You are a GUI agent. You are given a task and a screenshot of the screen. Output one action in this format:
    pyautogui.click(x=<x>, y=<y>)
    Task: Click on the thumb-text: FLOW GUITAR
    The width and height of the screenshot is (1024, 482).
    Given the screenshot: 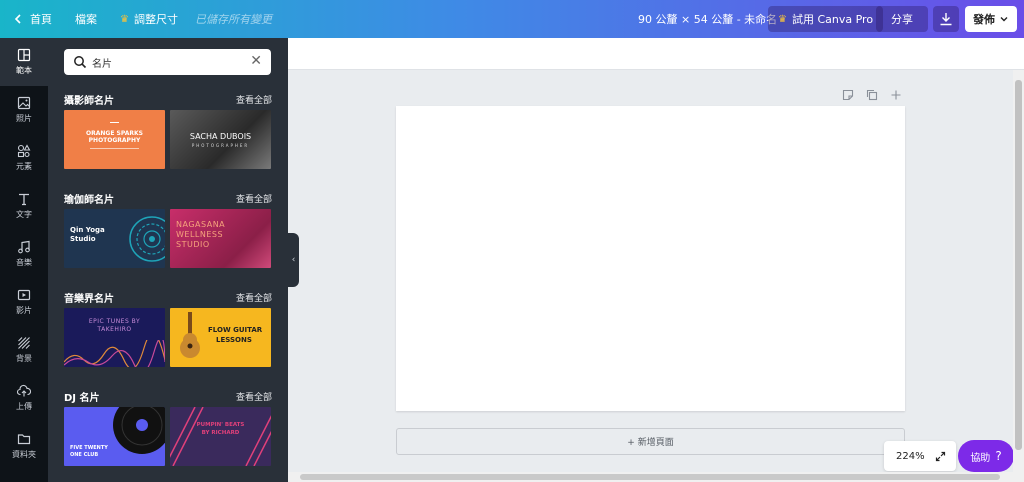 What is the action you would take?
    pyautogui.click(x=235, y=330)
    